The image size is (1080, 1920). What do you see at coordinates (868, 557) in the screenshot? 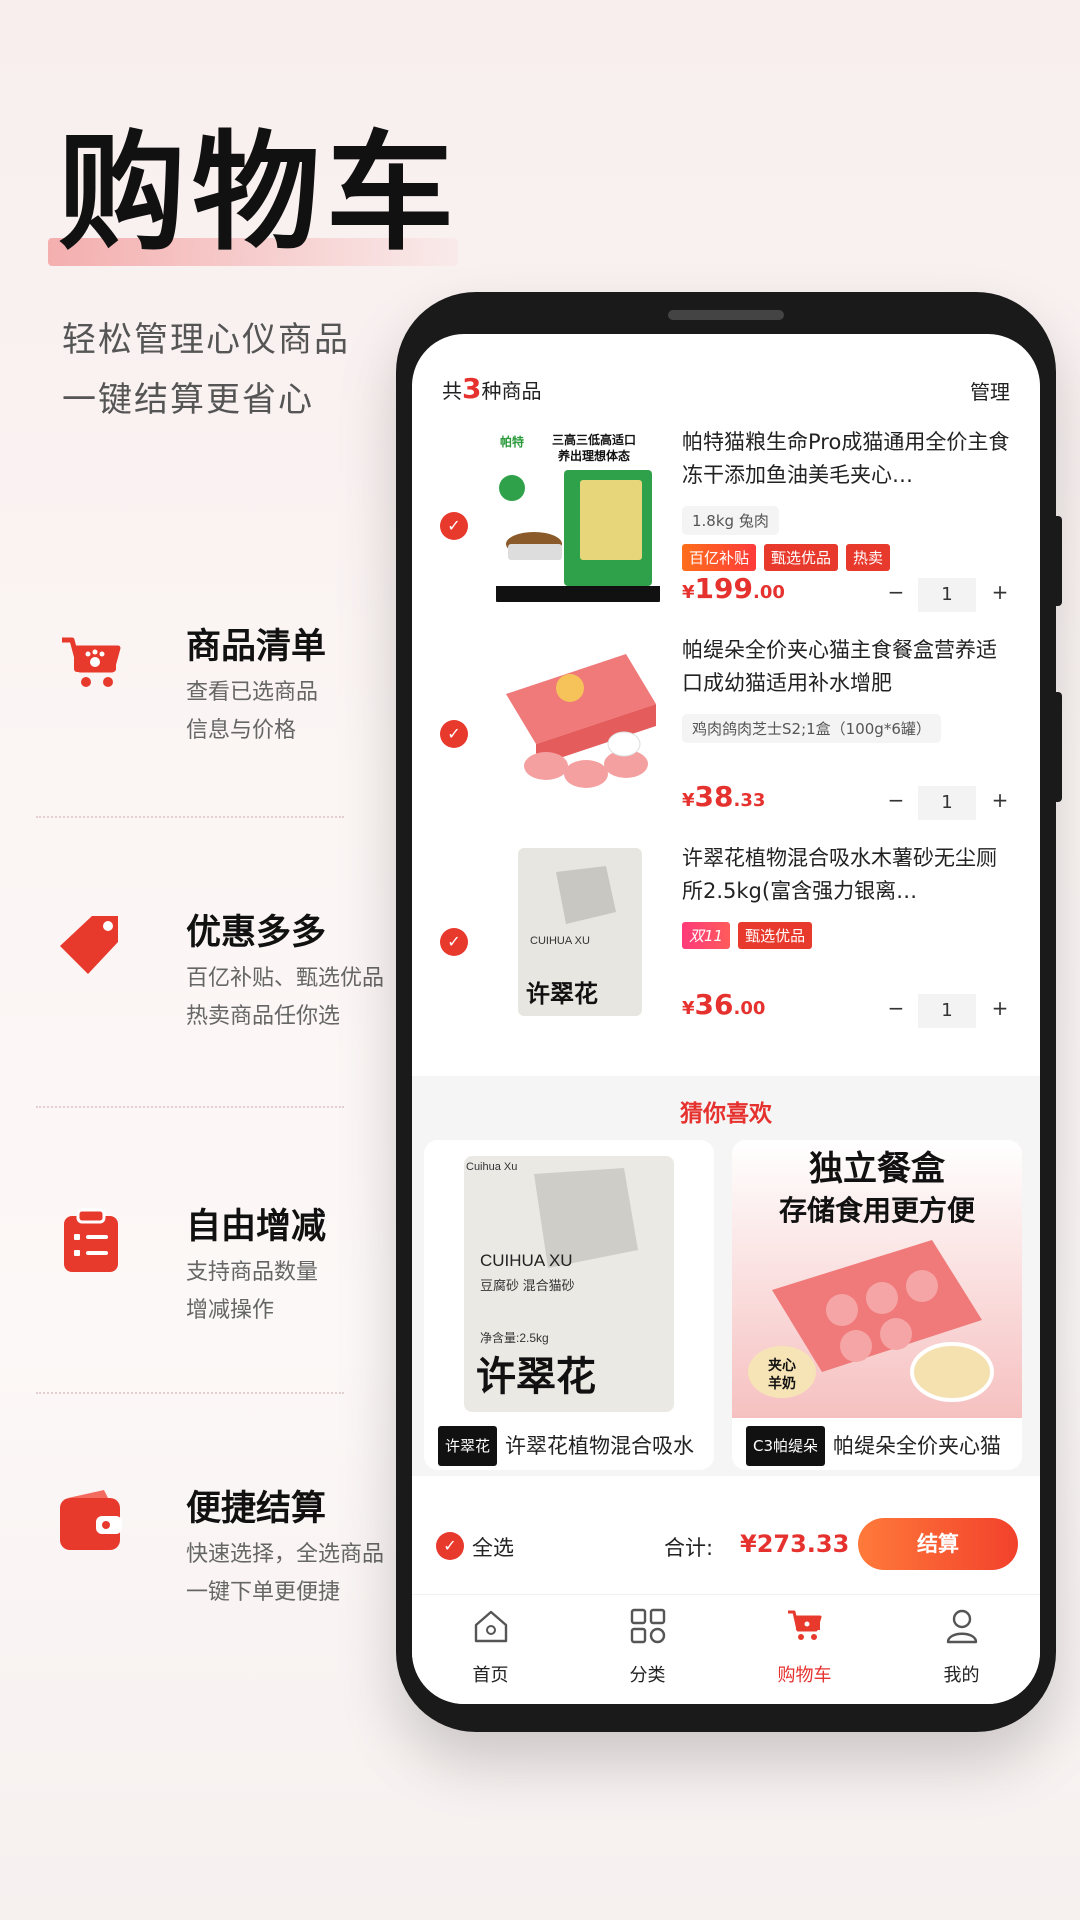
I see `tag-hot: 热卖` at bounding box center [868, 557].